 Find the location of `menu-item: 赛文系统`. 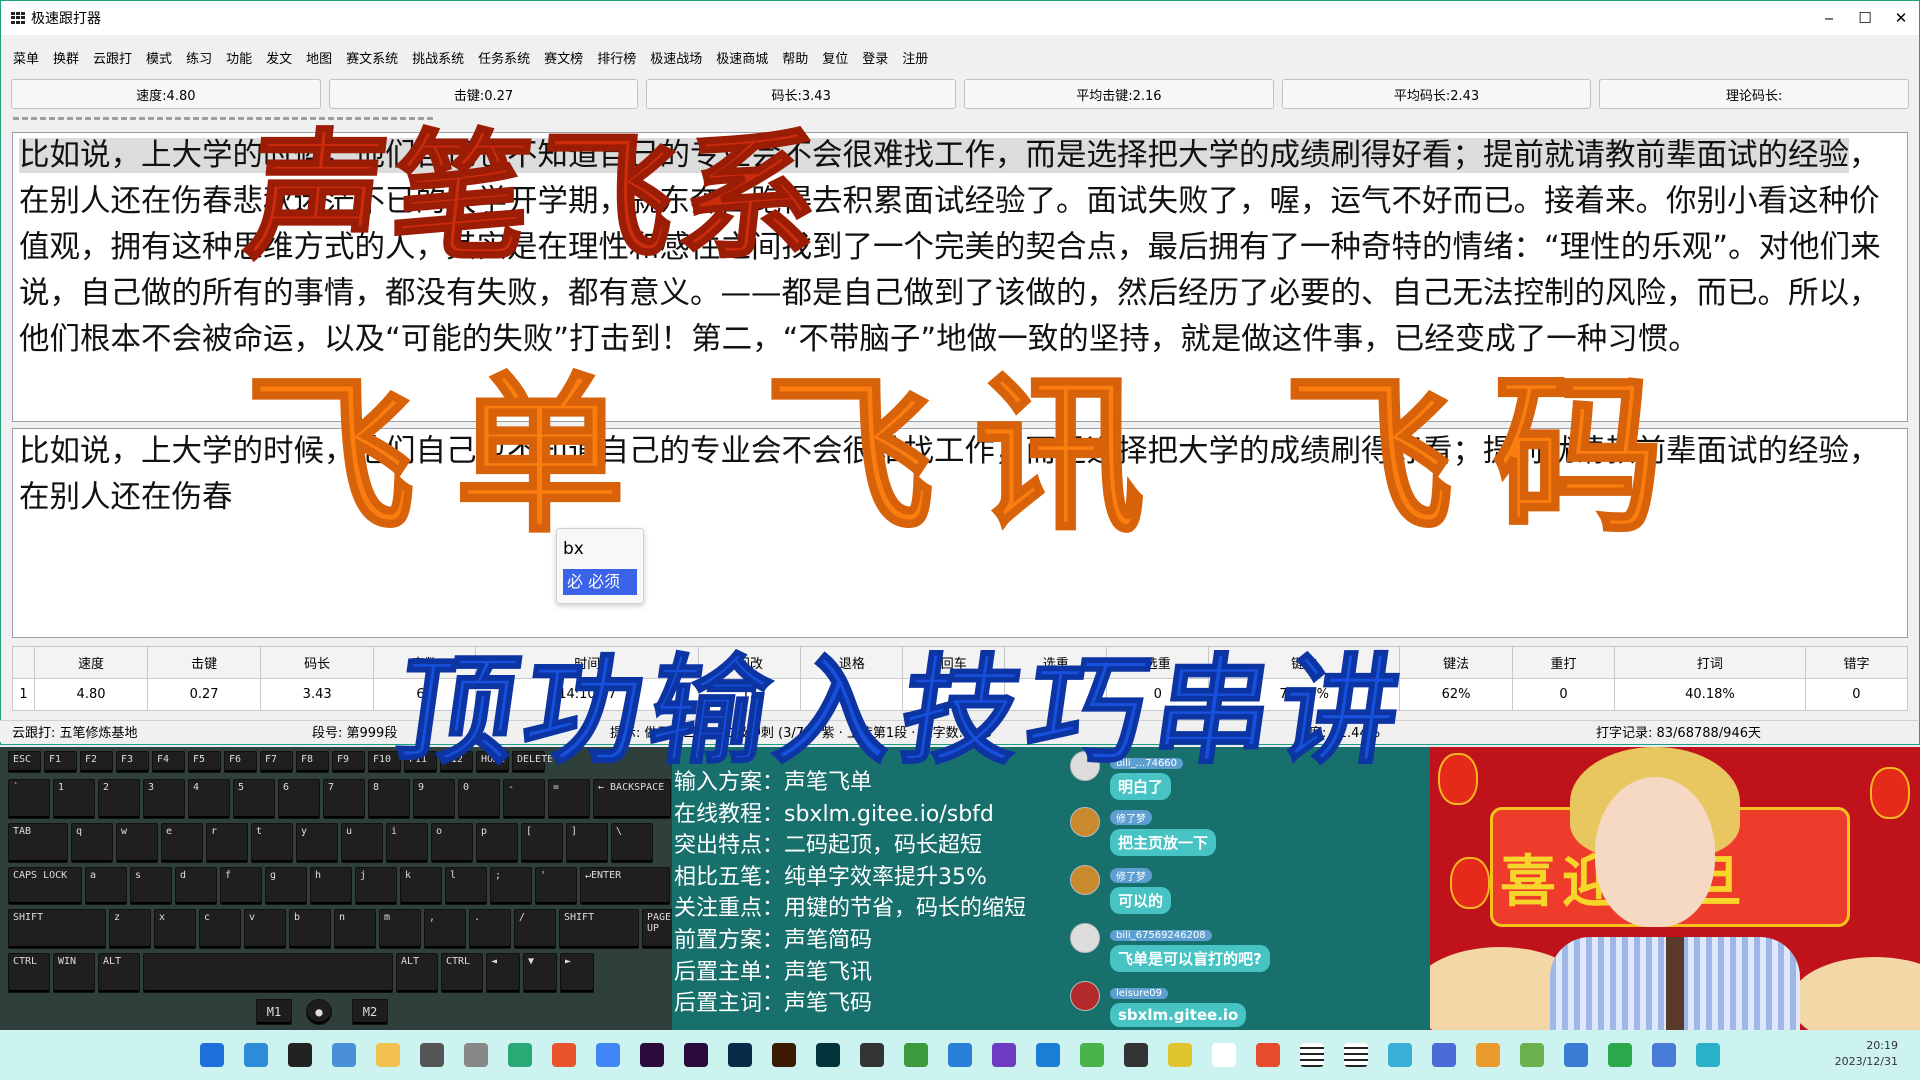

menu-item: 赛文系统 is located at coordinates (372, 57).